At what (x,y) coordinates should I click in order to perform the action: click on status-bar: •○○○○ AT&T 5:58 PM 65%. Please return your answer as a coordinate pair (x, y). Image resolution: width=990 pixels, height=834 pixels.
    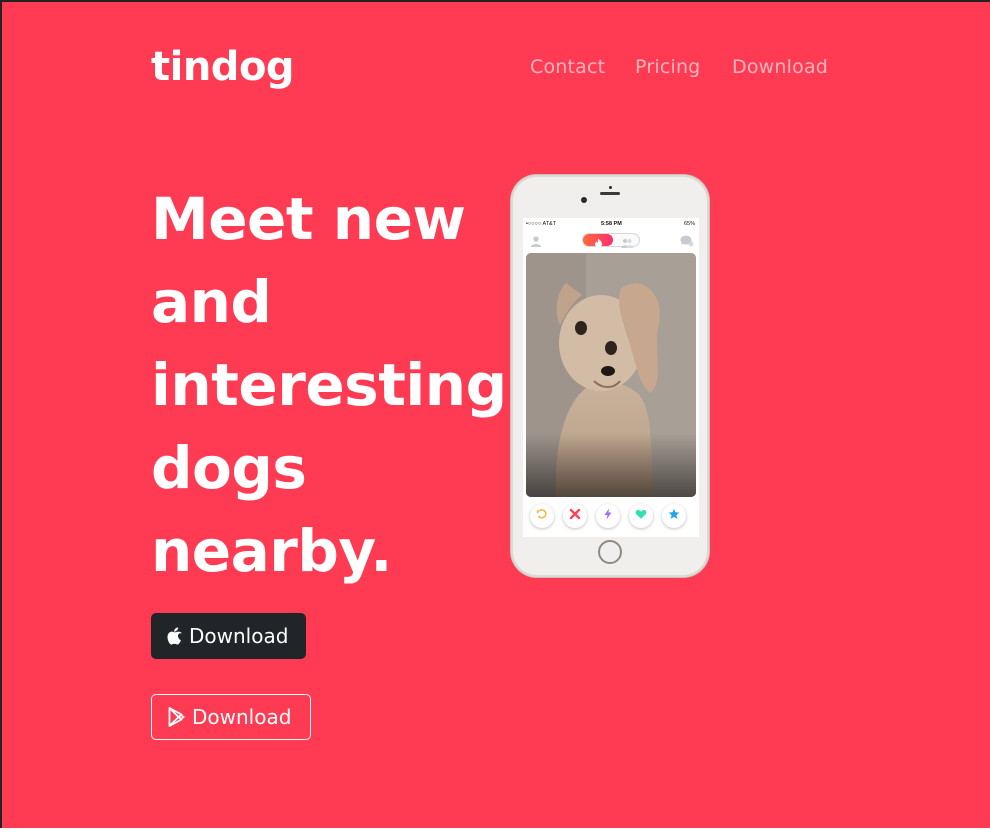
    Looking at the image, I should click on (611, 224).